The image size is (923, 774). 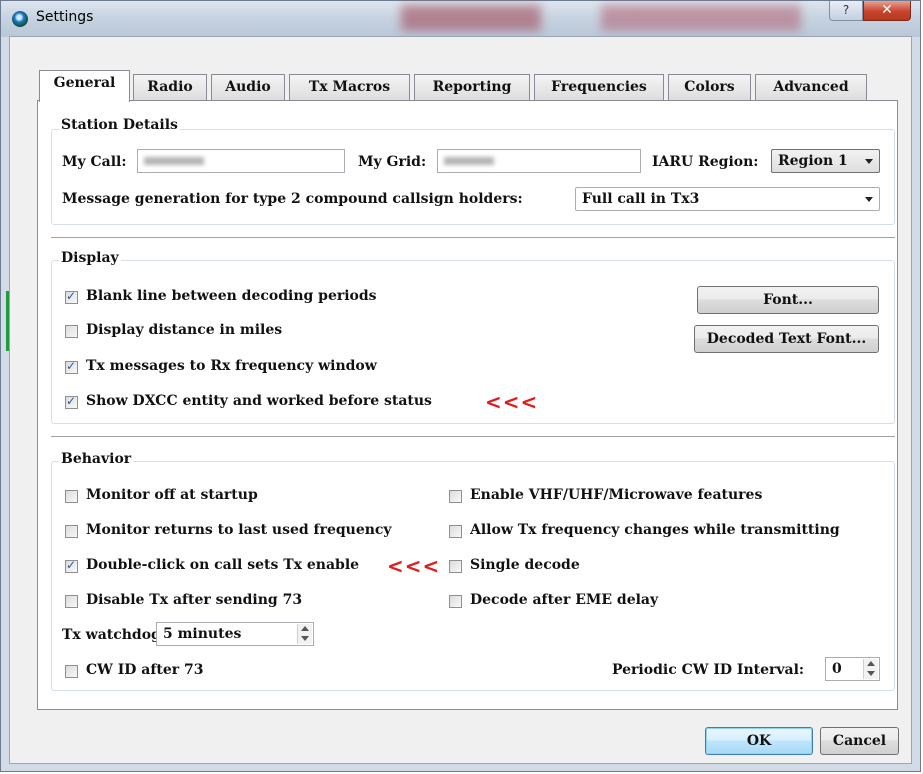 What do you see at coordinates (455, 601) in the screenshot?
I see `checkbox-decode-eme-delay` at bounding box center [455, 601].